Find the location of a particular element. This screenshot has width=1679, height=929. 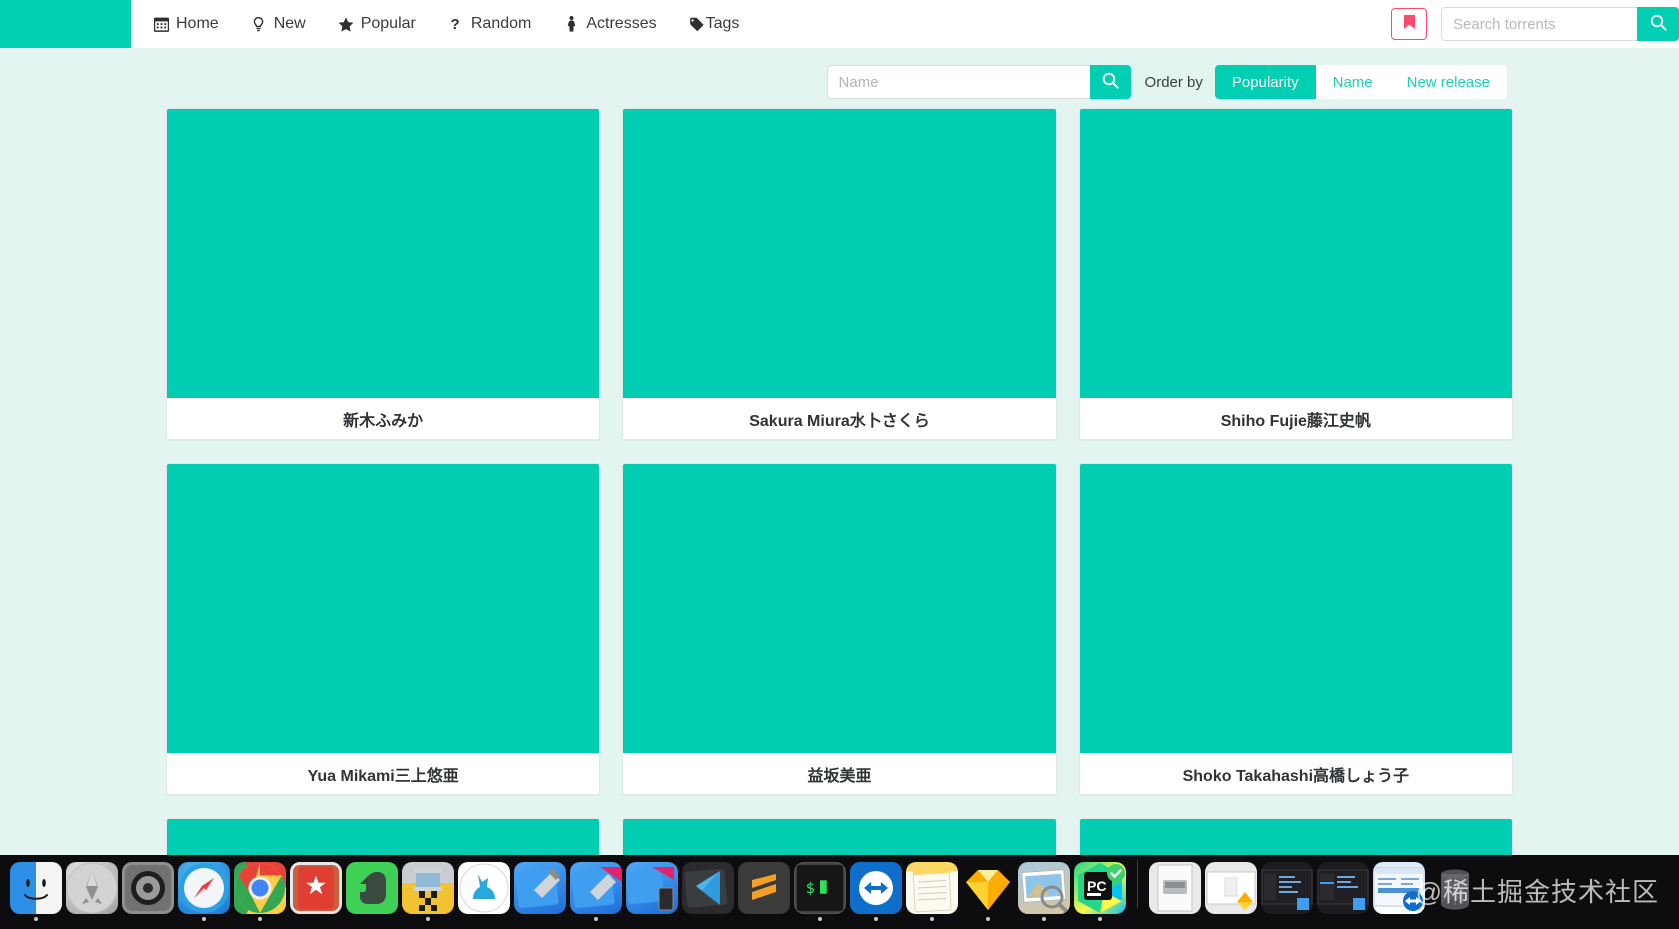

actress-card: 益坂美亜 is located at coordinates (839, 629).